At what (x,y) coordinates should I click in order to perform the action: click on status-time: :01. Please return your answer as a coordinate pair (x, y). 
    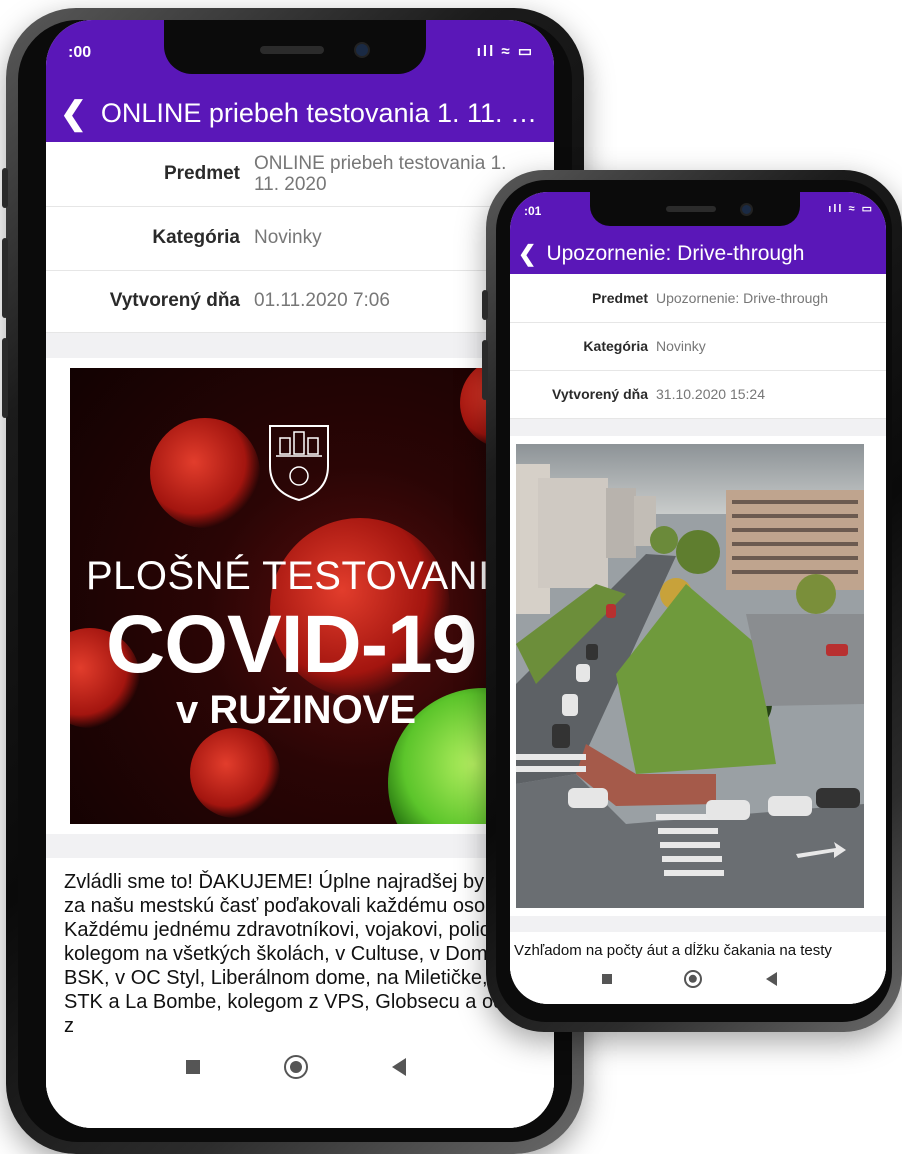
    Looking at the image, I should click on (533, 211).